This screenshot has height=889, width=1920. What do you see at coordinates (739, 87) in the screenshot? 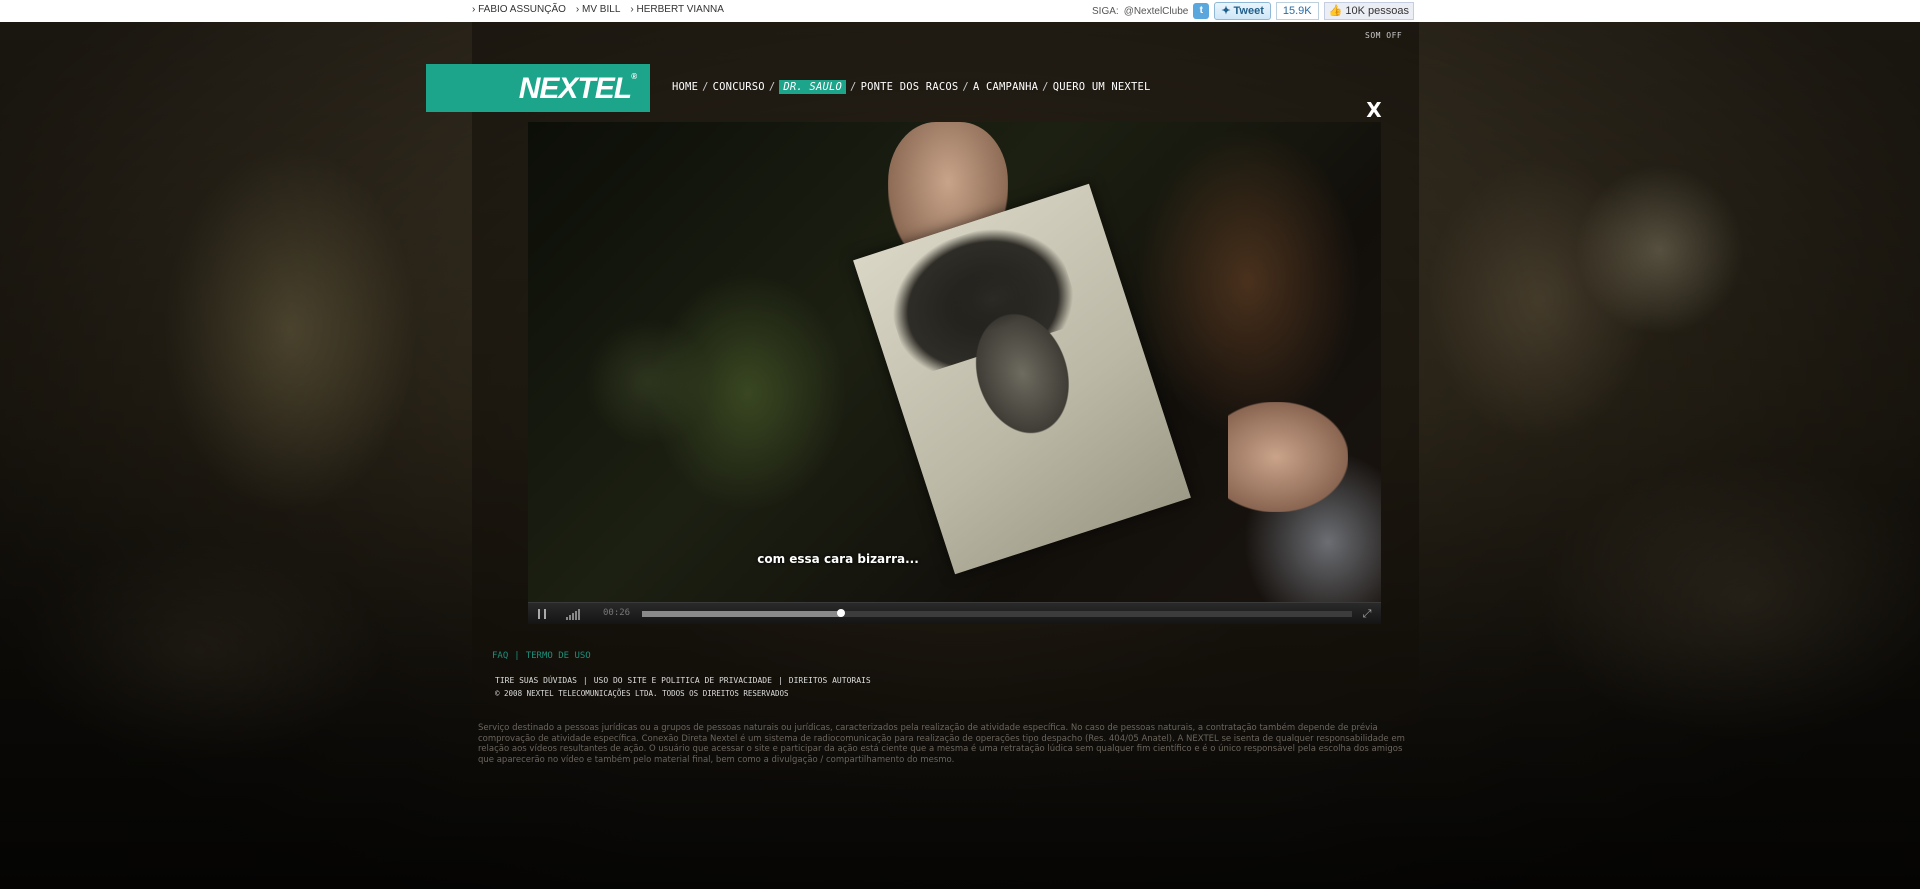
I see `nav-concurso: CONCURSO` at bounding box center [739, 87].